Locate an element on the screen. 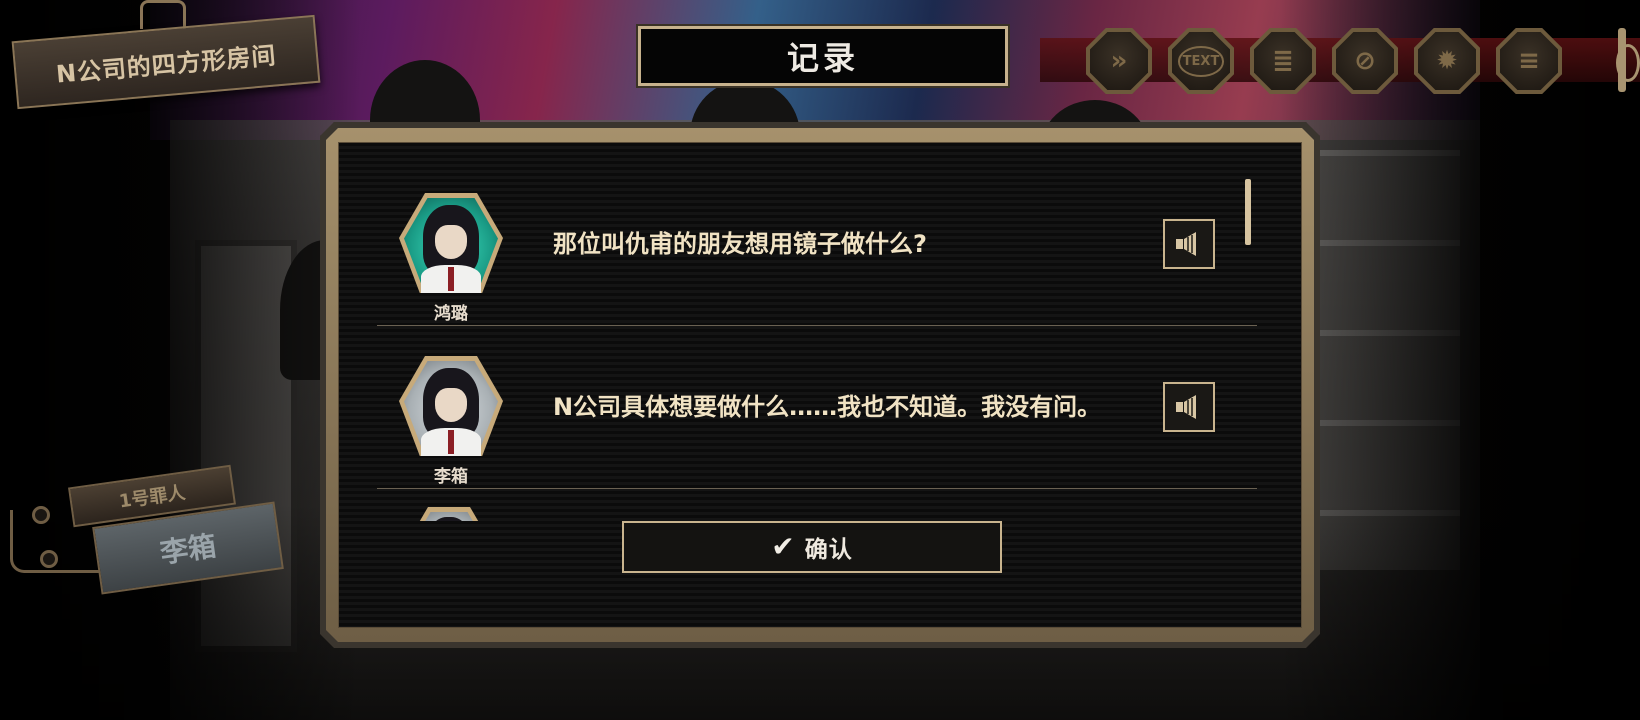  skip-disabled-button: ⊘ is located at coordinates (1365, 61).